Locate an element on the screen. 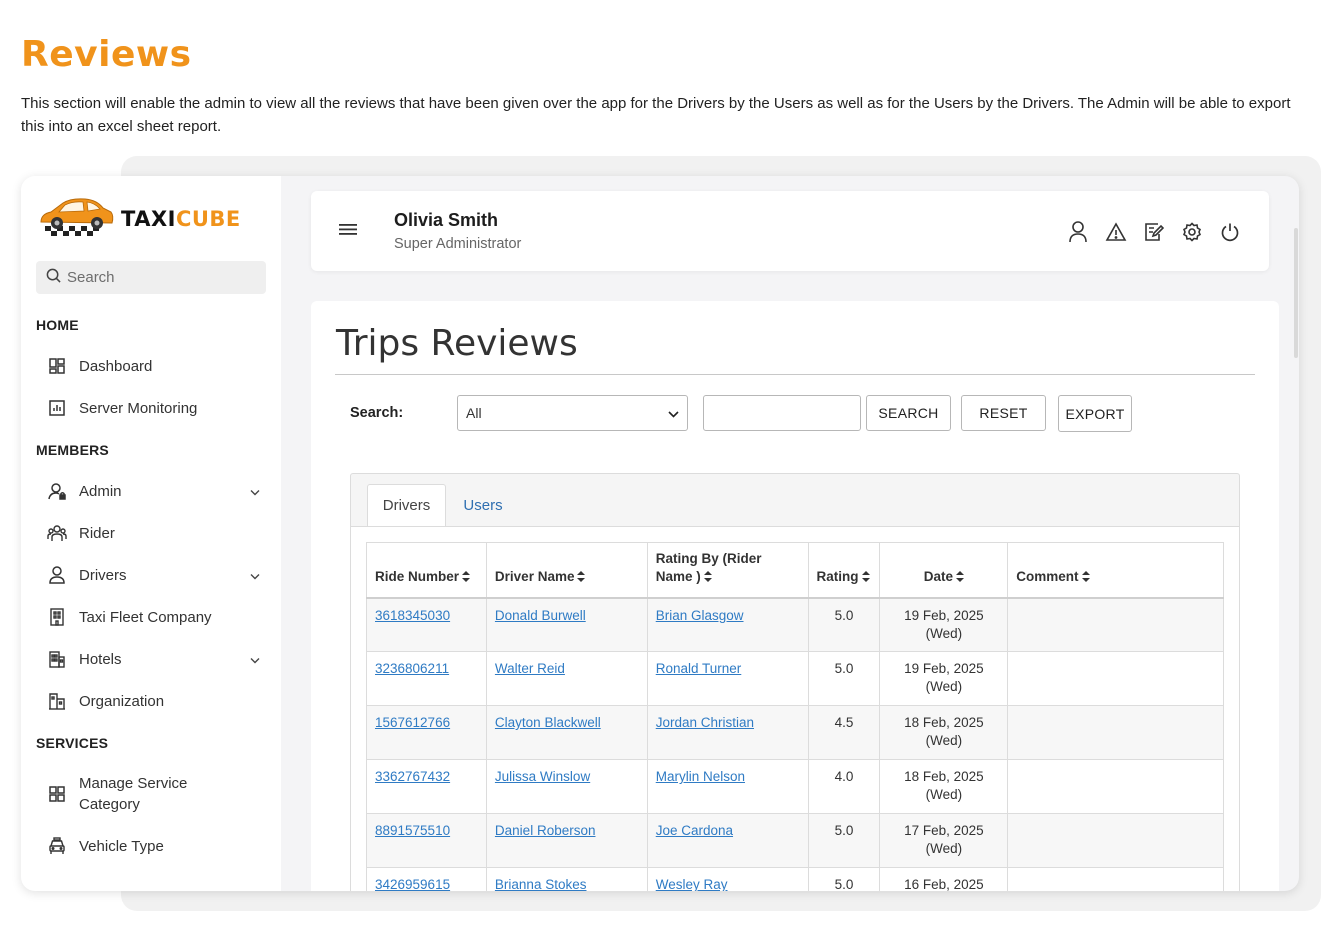 Image resolution: width=1322 pixels, height=946 pixels. rating-cell: 5.0 is located at coordinates (844, 678).